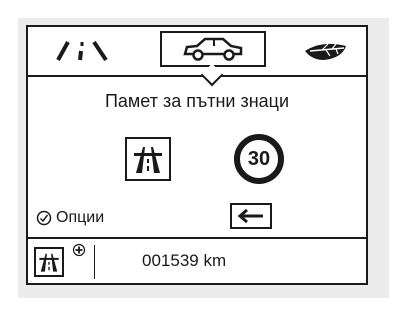 The width and height of the screenshot is (408, 318). I want to click on options-button: Опции, so click(70, 218).